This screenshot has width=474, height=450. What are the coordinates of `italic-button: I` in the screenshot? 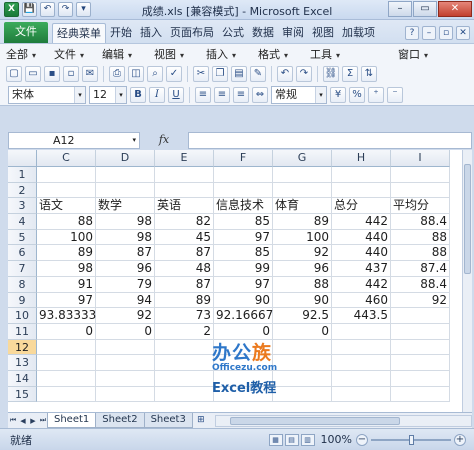 It's located at (157, 94).